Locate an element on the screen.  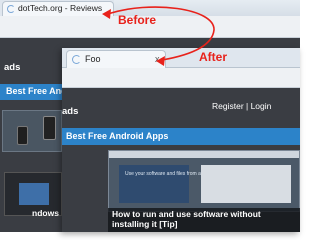
before-article-thumbnail is located at coordinates (32, 131).